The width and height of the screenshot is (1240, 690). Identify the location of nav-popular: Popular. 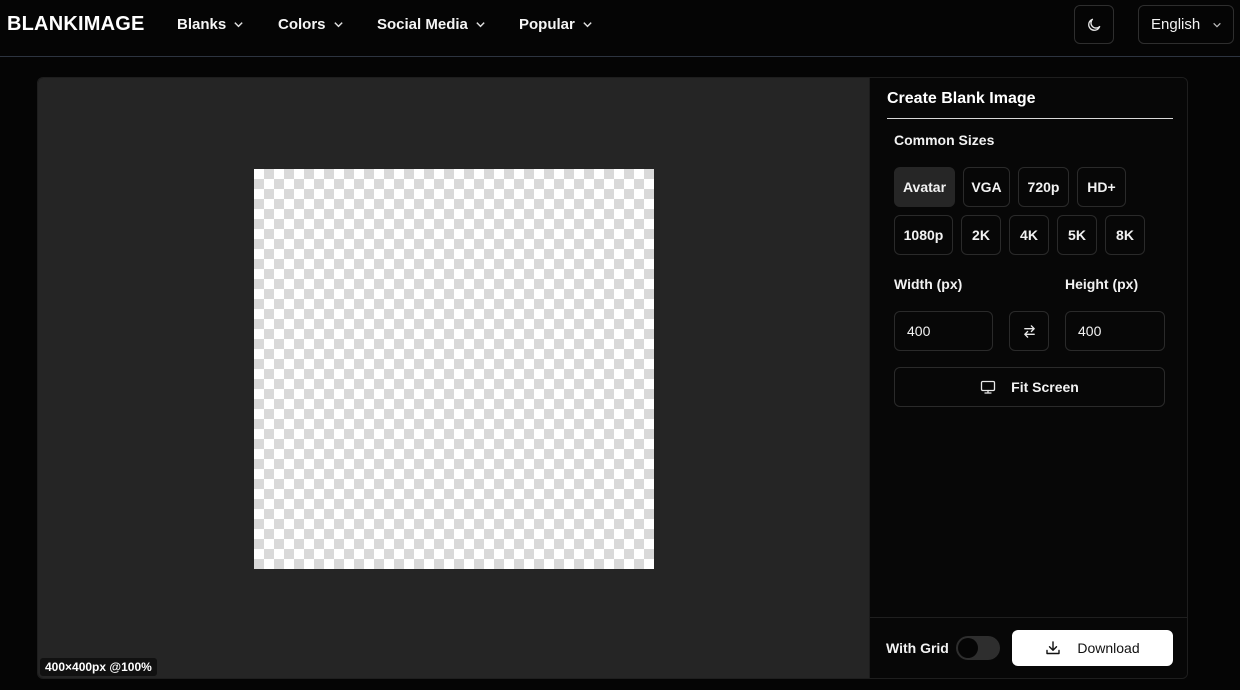
(556, 24).